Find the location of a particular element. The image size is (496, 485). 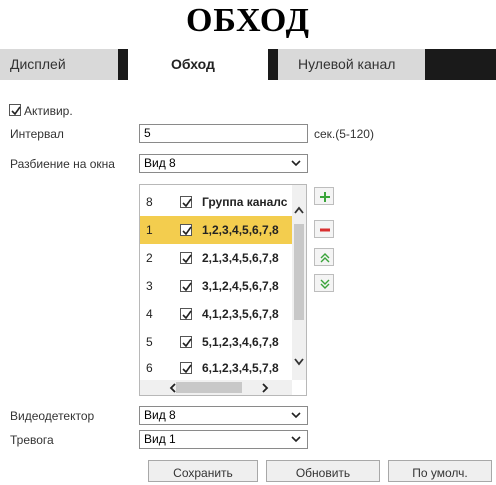

move-up-button is located at coordinates (324, 257).